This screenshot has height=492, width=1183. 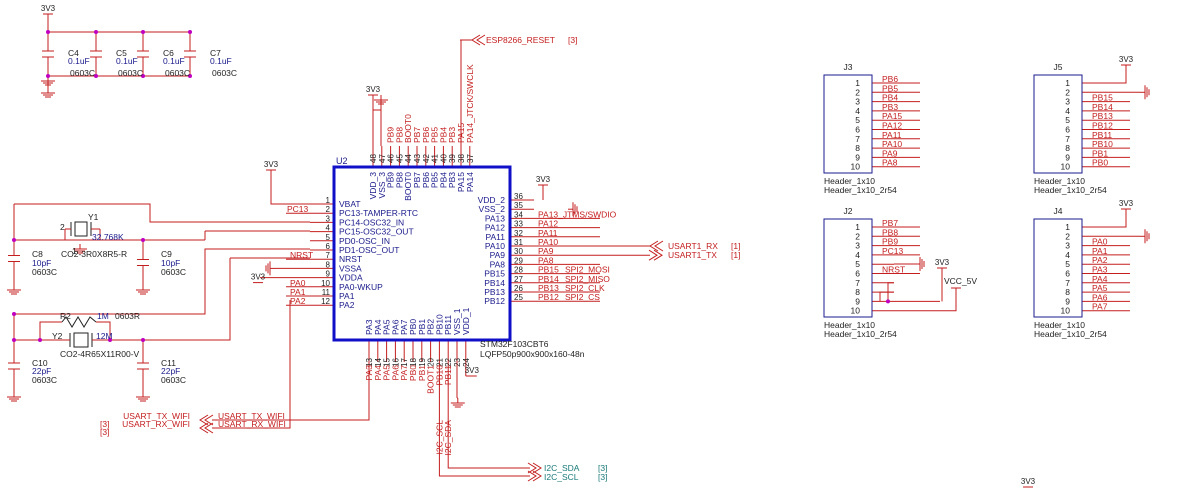 I want to click on crystal-y1-ref: Y1, so click(x=93, y=217).